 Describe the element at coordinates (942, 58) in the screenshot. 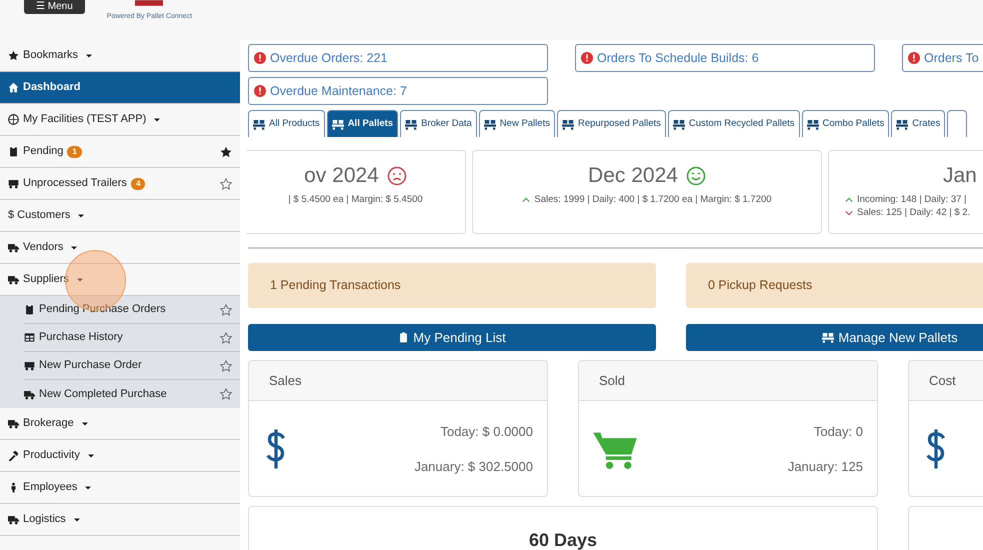

I see `alert-link: Orders To` at that location.